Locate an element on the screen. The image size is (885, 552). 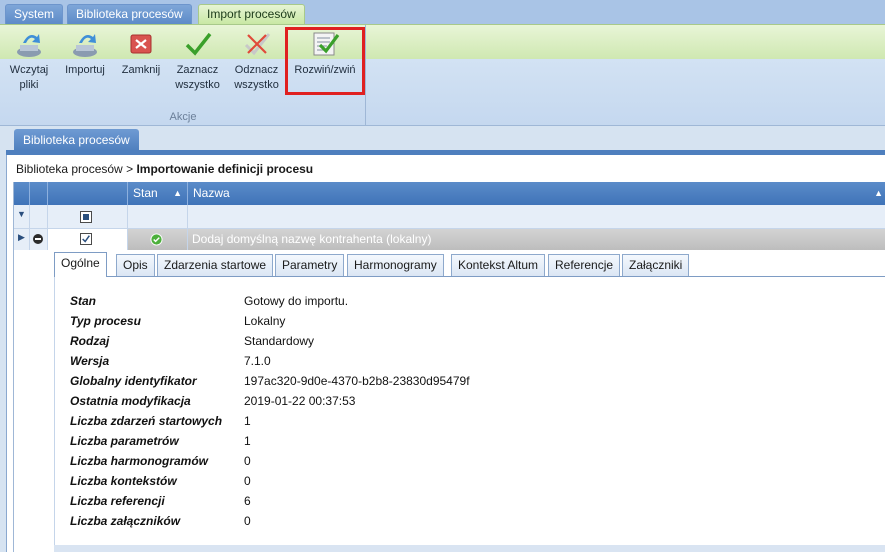
close-label: Zamknij is located at coordinates (141, 70).